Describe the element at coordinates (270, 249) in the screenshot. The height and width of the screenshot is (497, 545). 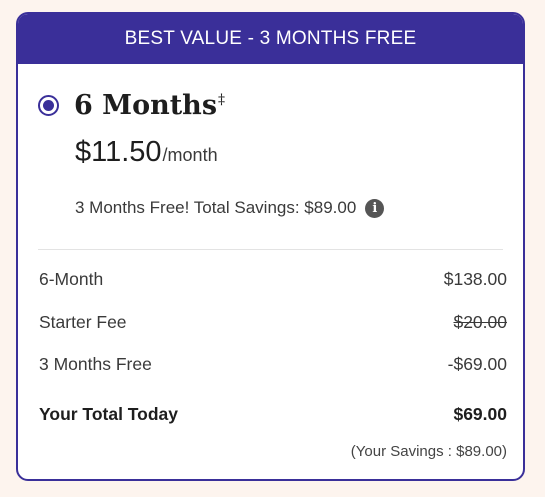
I see `divider` at that location.